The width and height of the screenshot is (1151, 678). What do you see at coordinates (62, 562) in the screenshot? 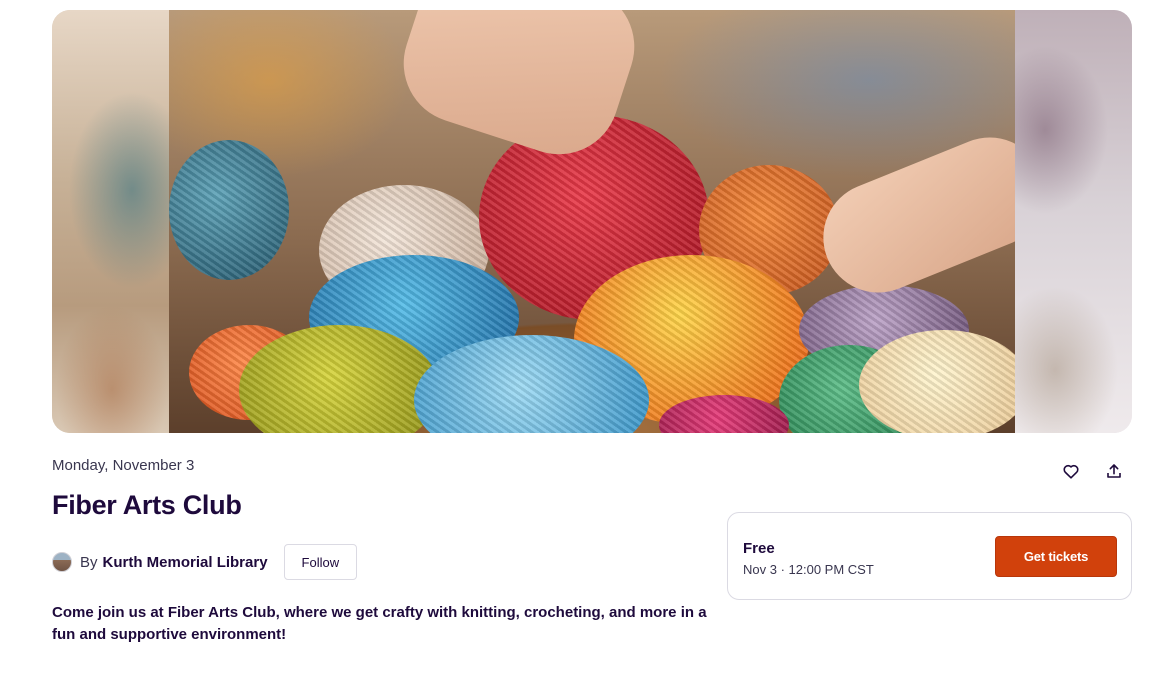
I see `organizer-avatar` at bounding box center [62, 562].